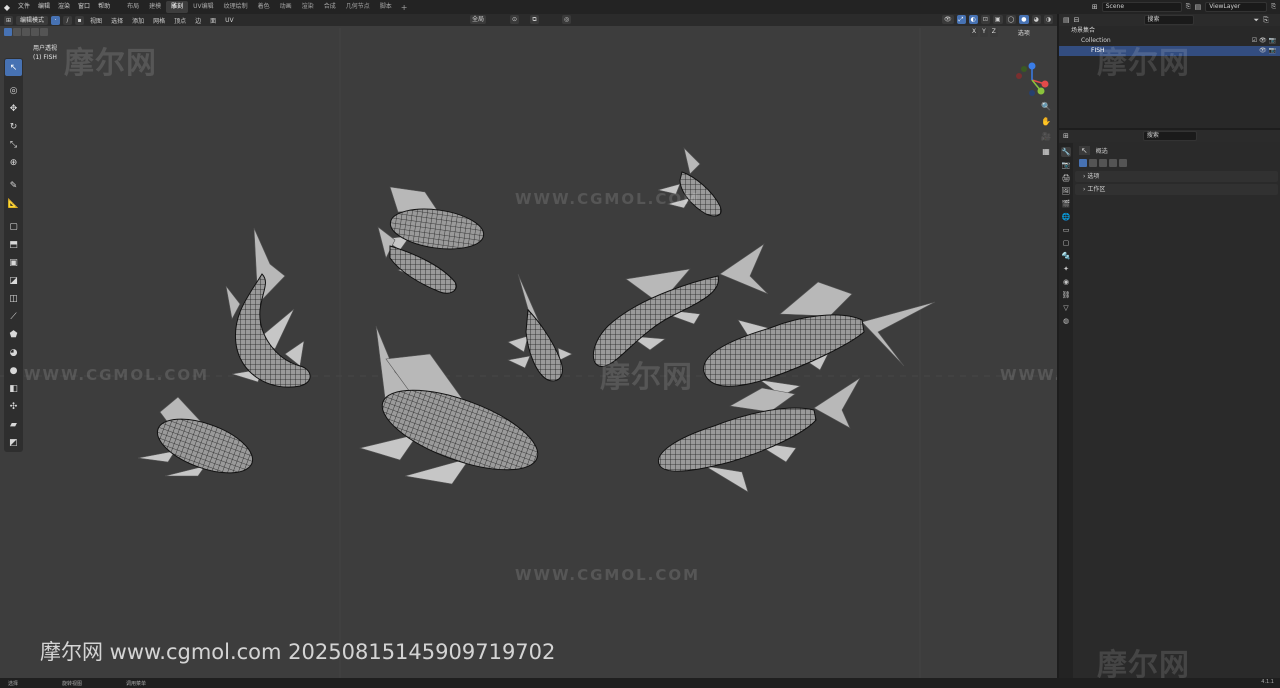 Image resolution: width=1280 pixels, height=688 pixels. What do you see at coordinates (567, 19) in the screenshot?
I see `proportional-edit-icon: ◎` at bounding box center [567, 19].